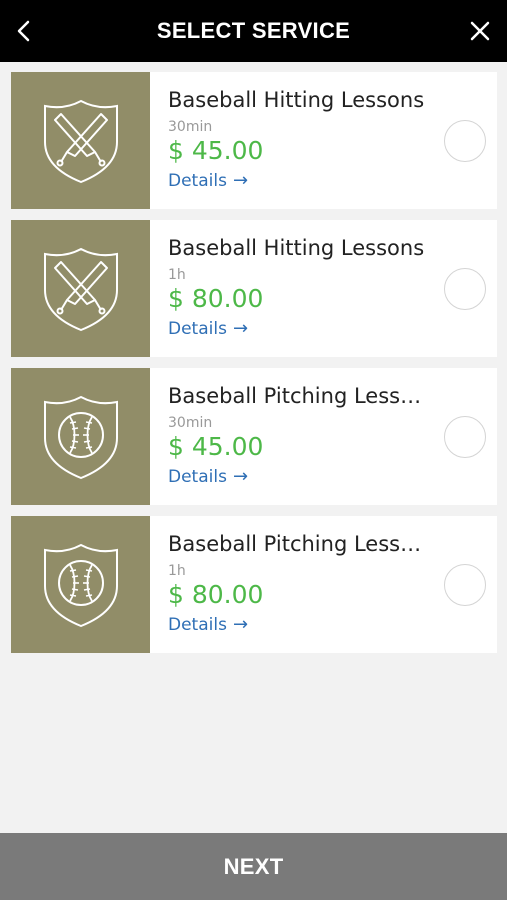 The image size is (507, 900). I want to click on next-label: NEXT, so click(253, 866).